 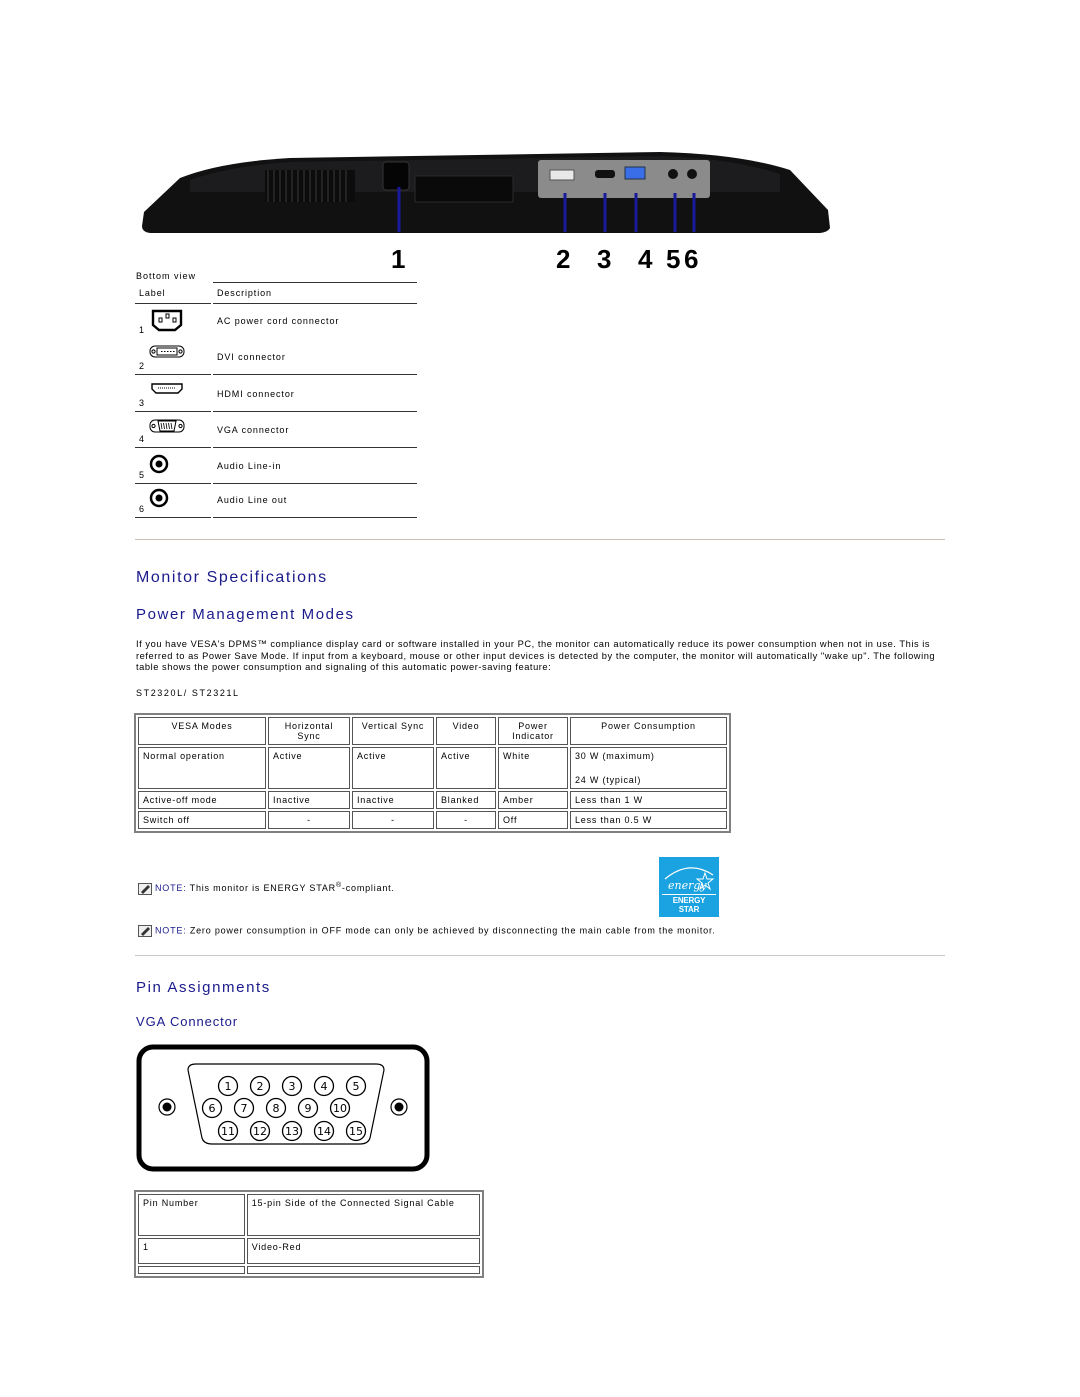 What do you see at coordinates (648, 768) in the screenshot?
I see `table-cell: 30 W (maximum) 24 W (typical)` at bounding box center [648, 768].